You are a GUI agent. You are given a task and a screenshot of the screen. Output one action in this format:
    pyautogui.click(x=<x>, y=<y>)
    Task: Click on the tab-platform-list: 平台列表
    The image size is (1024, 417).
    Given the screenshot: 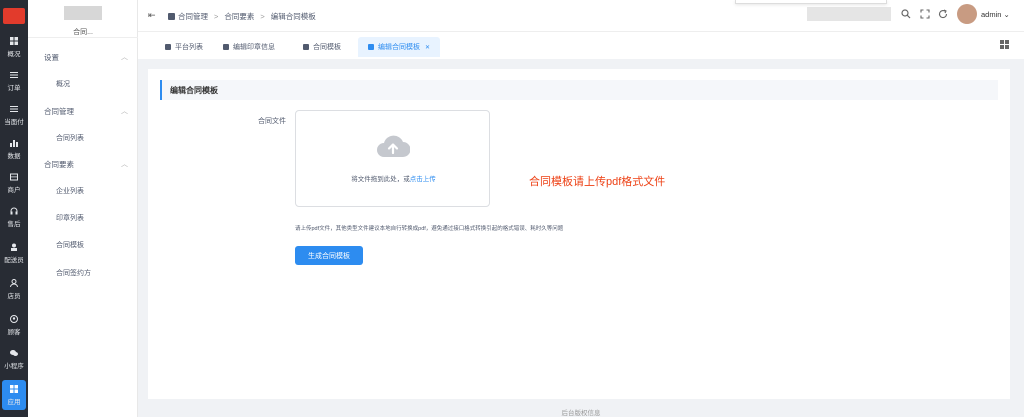 What is the action you would take?
    pyautogui.click(x=184, y=47)
    